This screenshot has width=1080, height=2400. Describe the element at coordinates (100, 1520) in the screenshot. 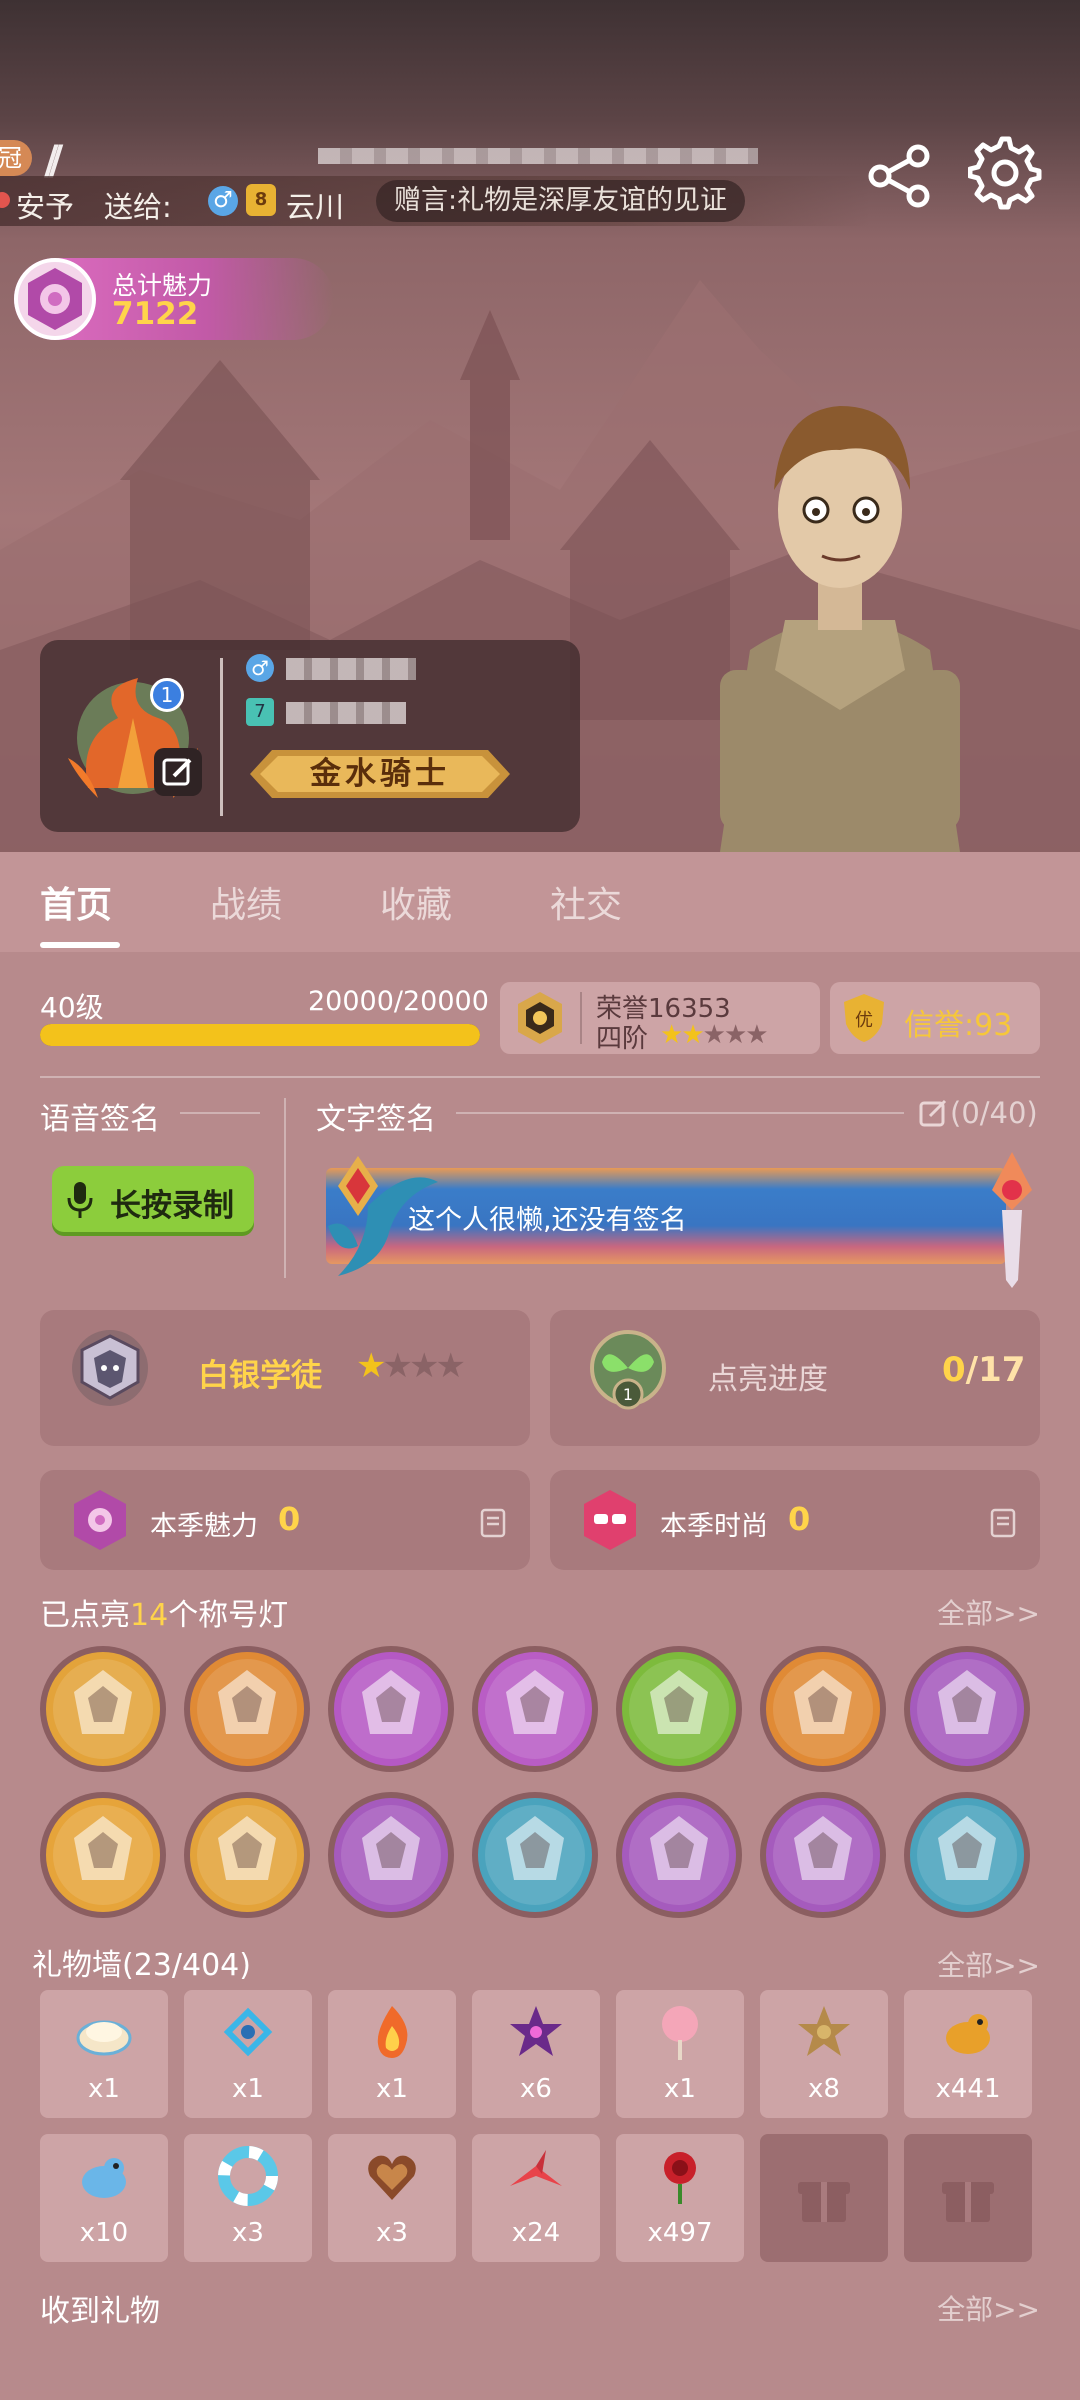

I see `season-charm-icon` at that location.